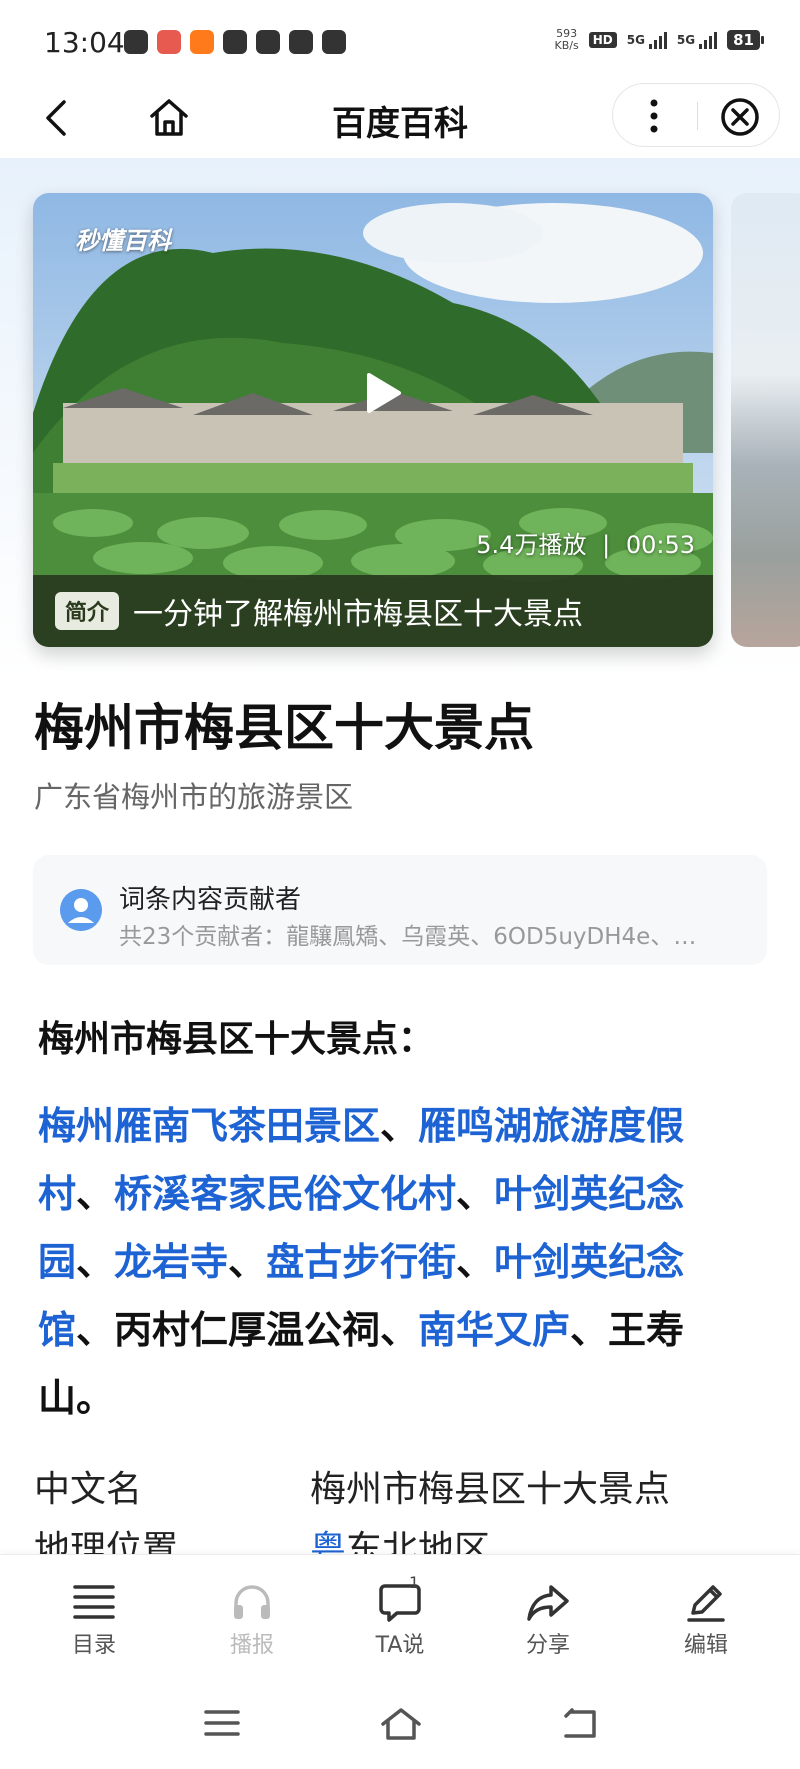 Image resolution: width=800 pixels, height=1769 pixels. Describe the element at coordinates (251, 1645) in the screenshot. I see `broadcast-label: 播报` at that location.